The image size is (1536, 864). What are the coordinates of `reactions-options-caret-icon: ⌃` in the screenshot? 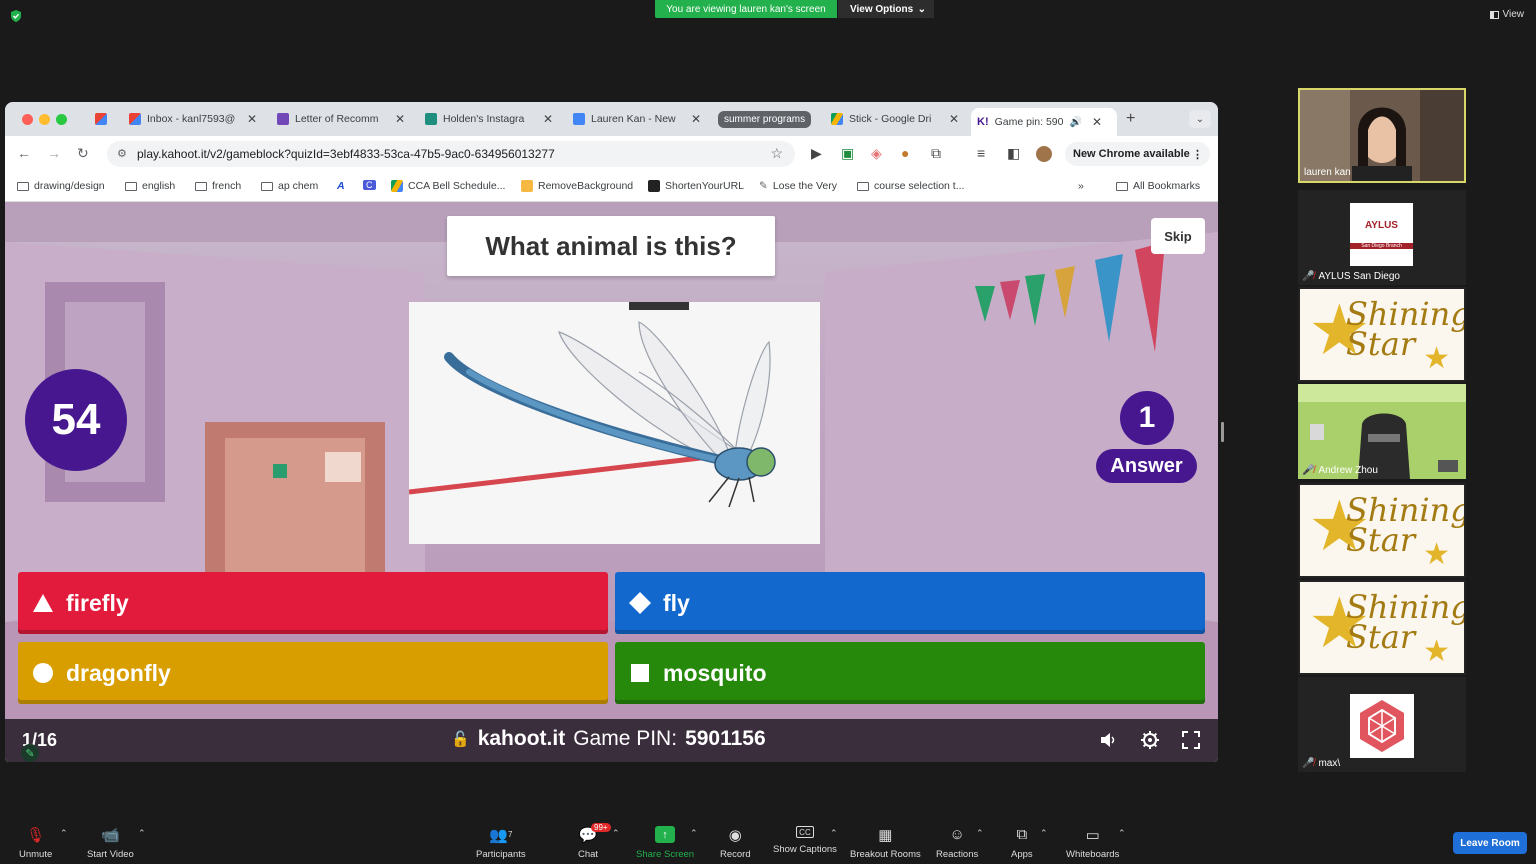 It's located at (980, 833).